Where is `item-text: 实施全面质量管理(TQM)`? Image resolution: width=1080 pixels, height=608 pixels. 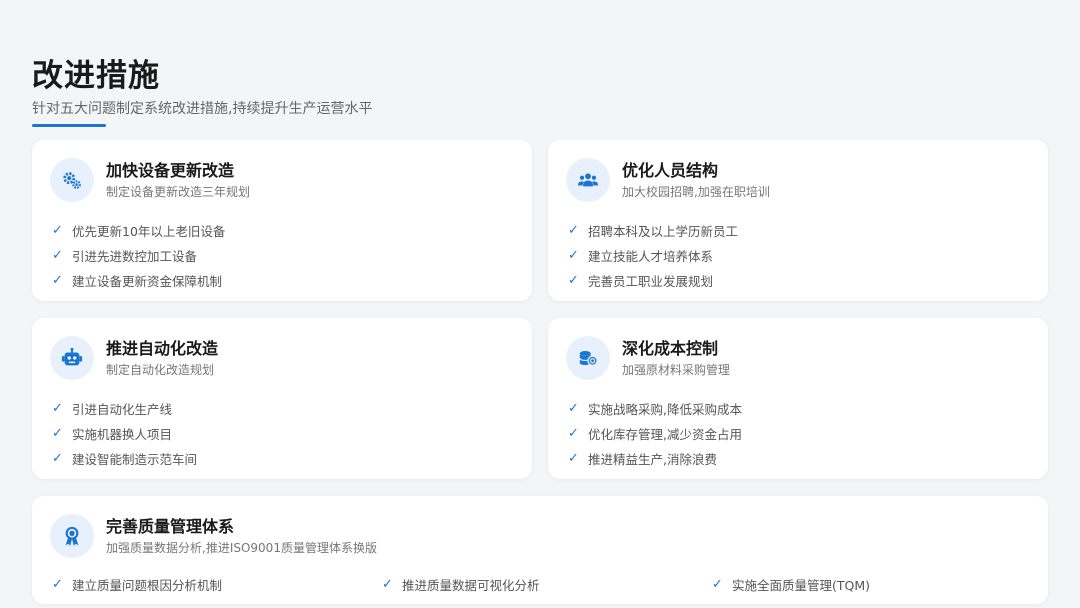 item-text: 实施全面质量管理(TQM) is located at coordinates (801, 585).